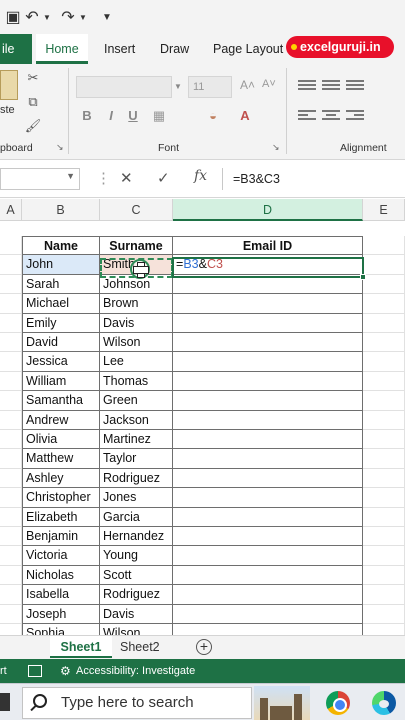  What do you see at coordinates (136, 362) in the screenshot?
I see `surname-cell: Lee` at bounding box center [136, 362].